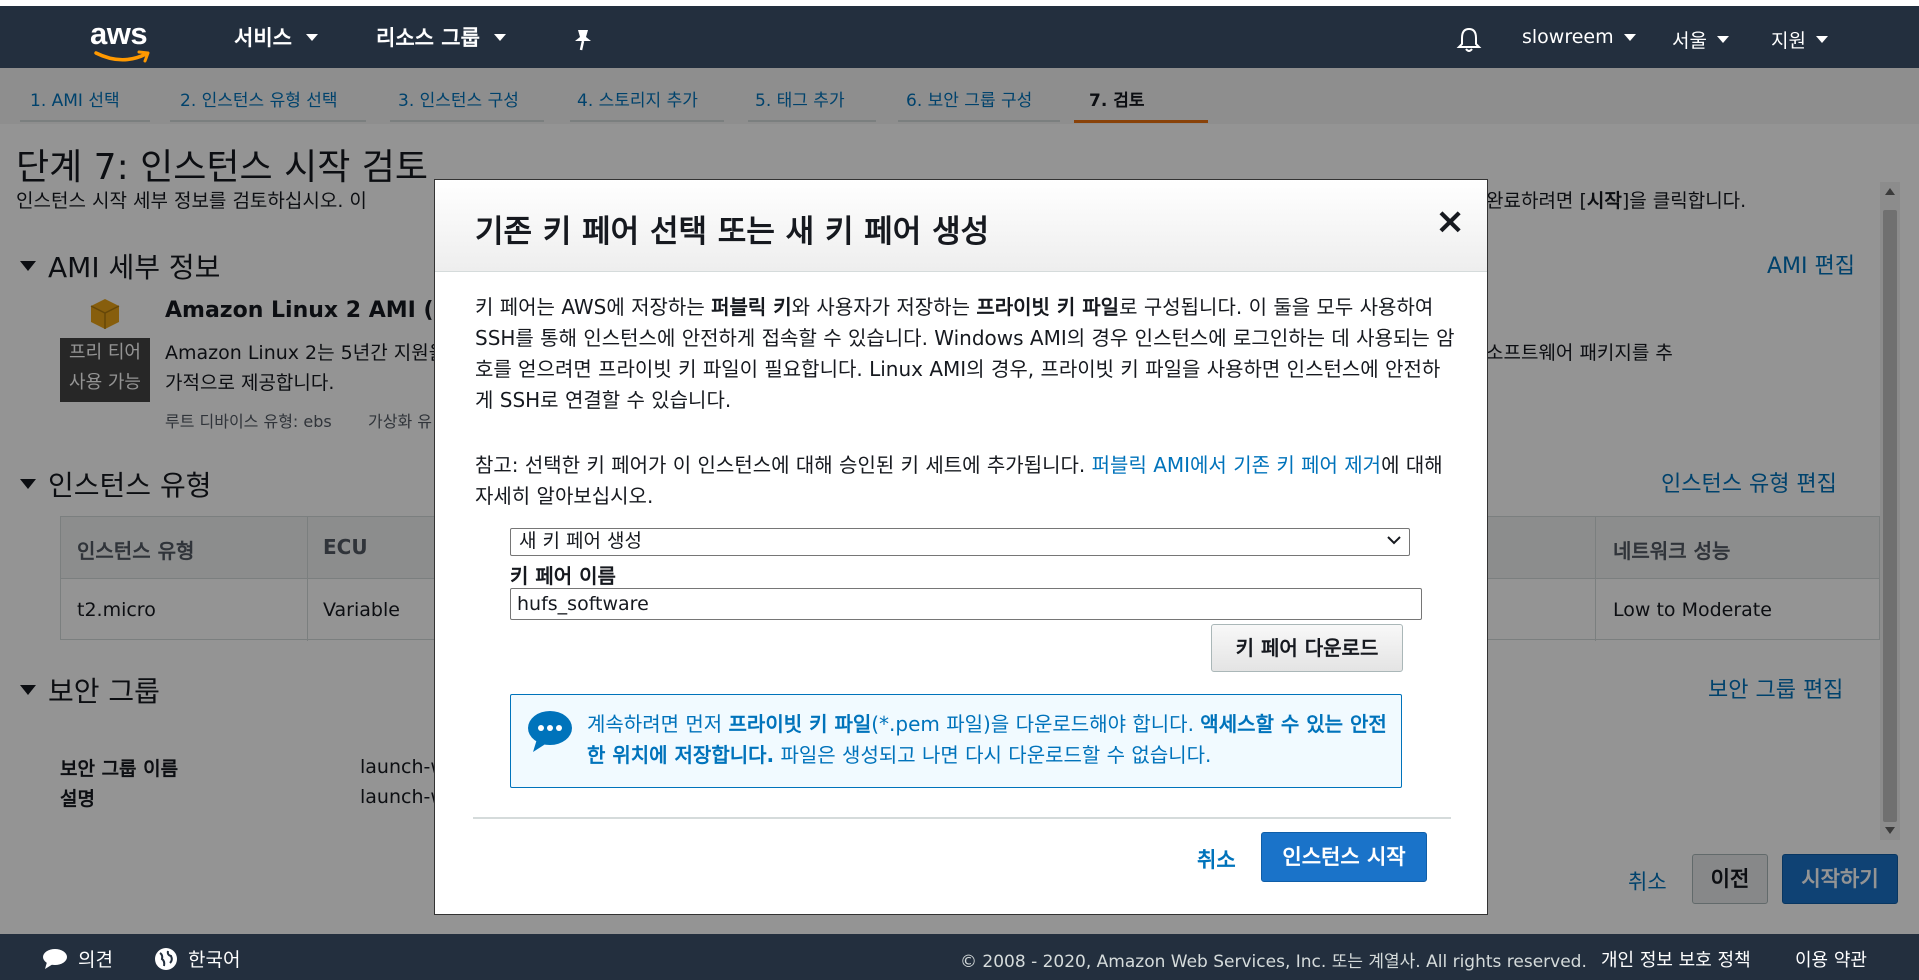 The image size is (1919, 980). Describe the element at coordinates (1831, 959) in the screenshot. I see `terms-of-use-link: 이용 약관` at that location.